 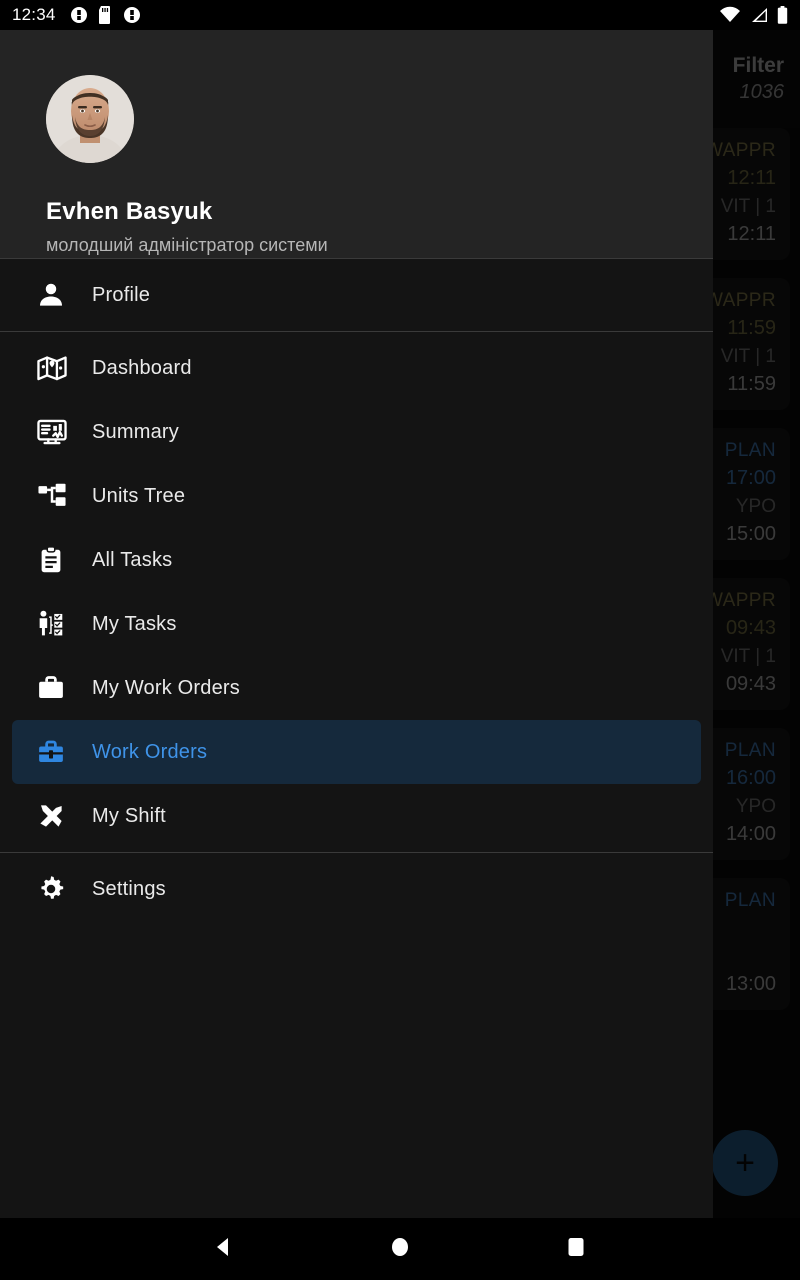 I want to click on nav-group-settings: Settings, so click(x=356, y=889).